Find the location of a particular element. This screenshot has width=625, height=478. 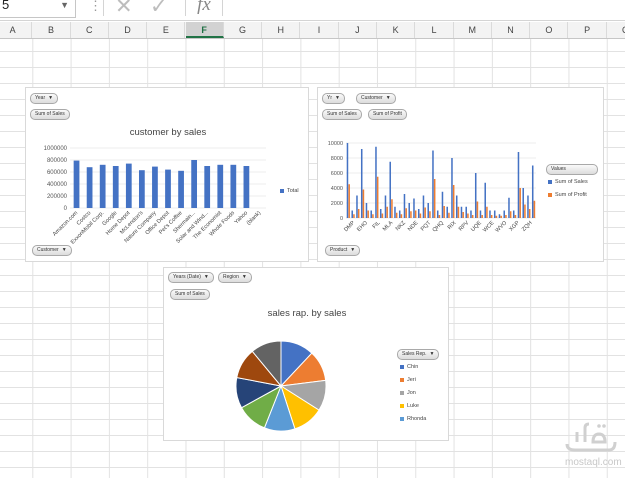

y-tick-label: 0 is located at coordinates (66, 209).